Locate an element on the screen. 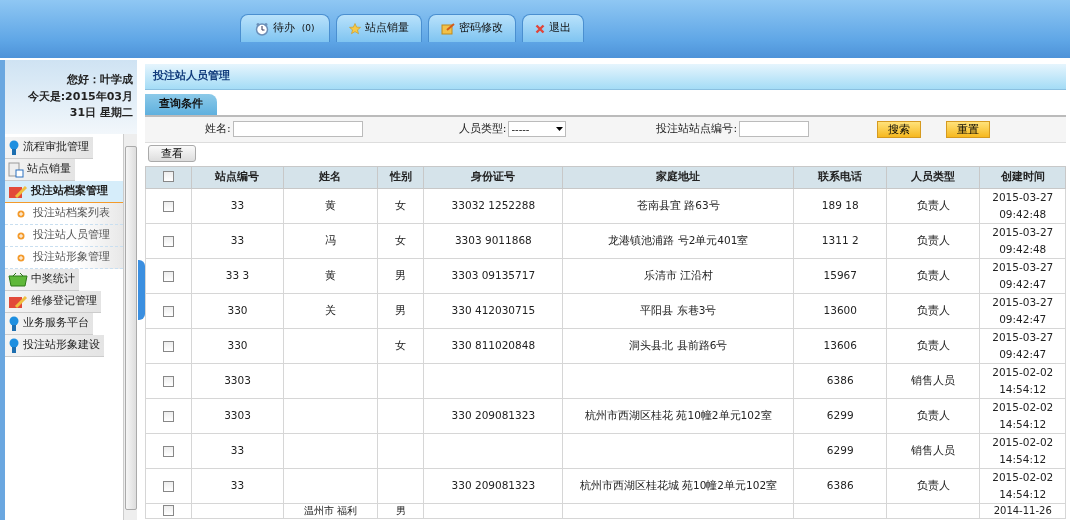  table-cell: 杭州市西湖区桂花 苑10幢2单元102室 is located at coordinates (678, 415).